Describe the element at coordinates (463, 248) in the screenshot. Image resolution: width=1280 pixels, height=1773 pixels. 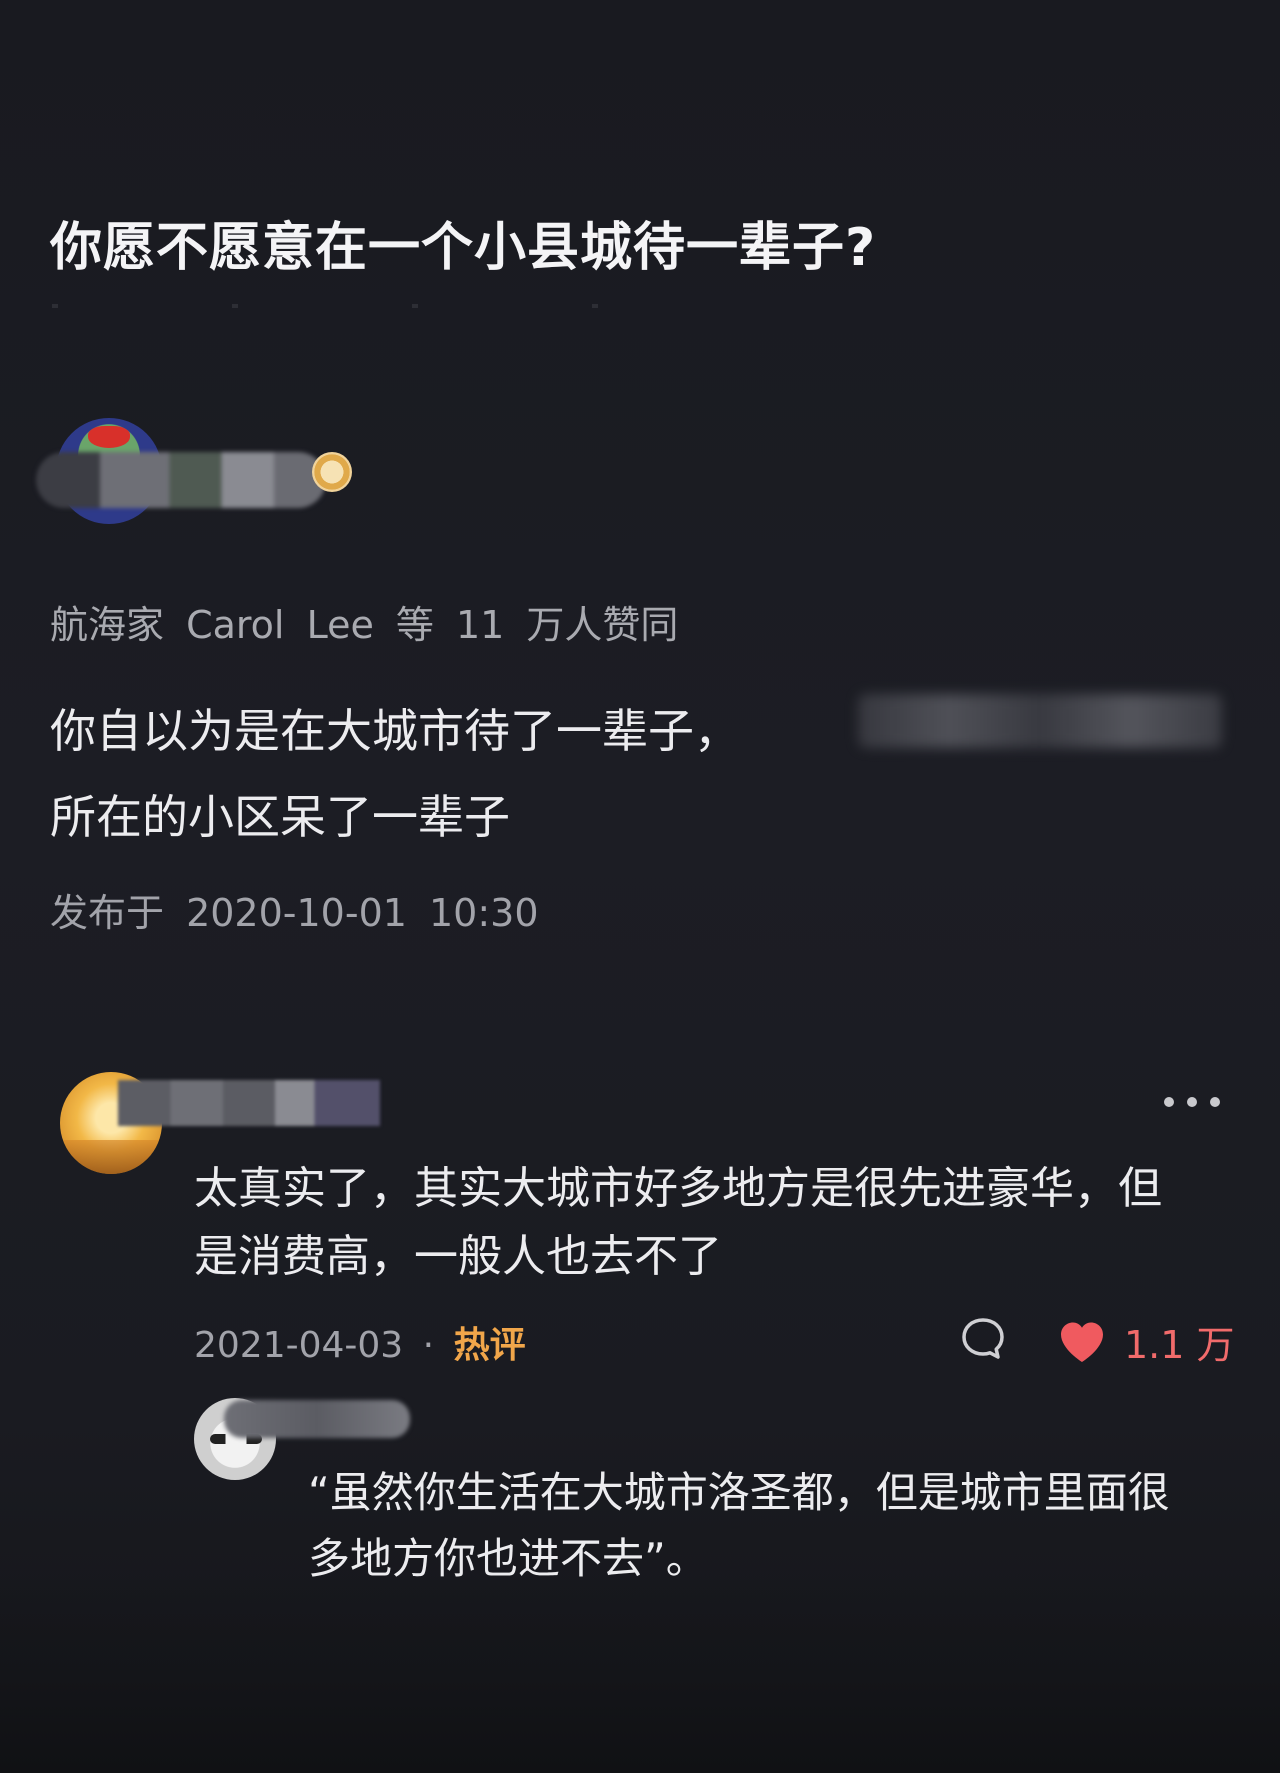
I see `question-title: 你愿不愿意在一个小县城待一辈子?` at that location.